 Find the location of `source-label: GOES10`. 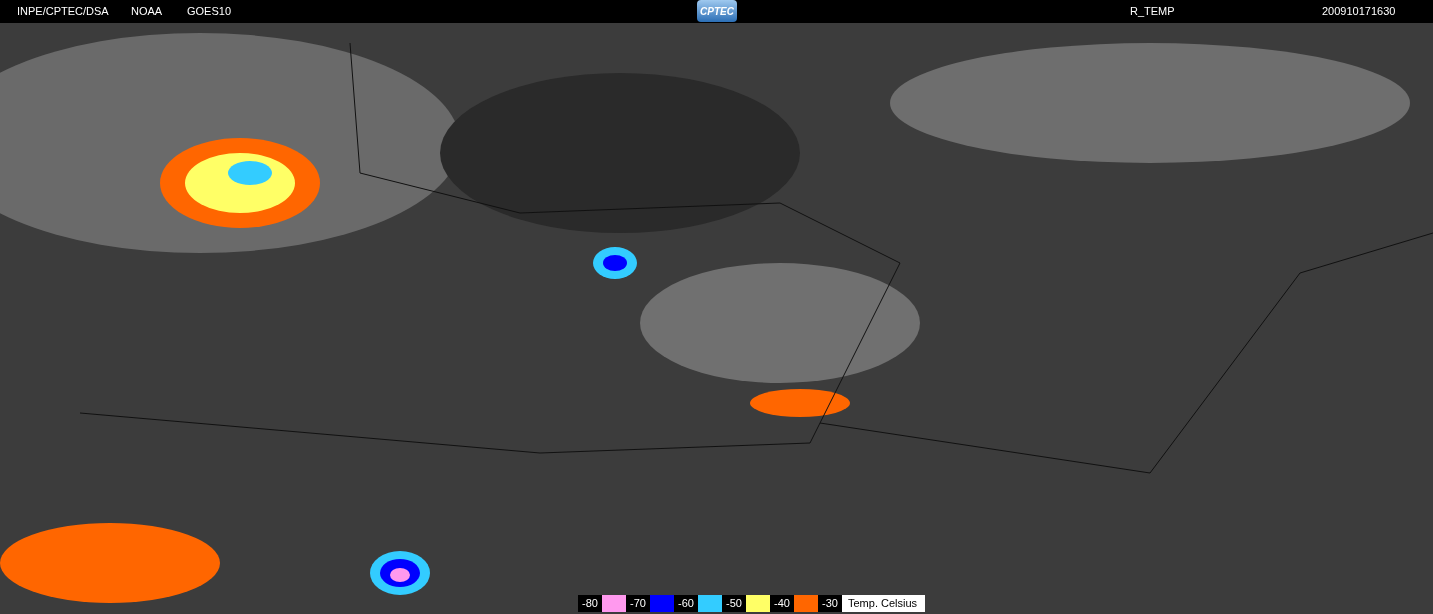

source-label: GOES10 is located at coordinates (209, 11).